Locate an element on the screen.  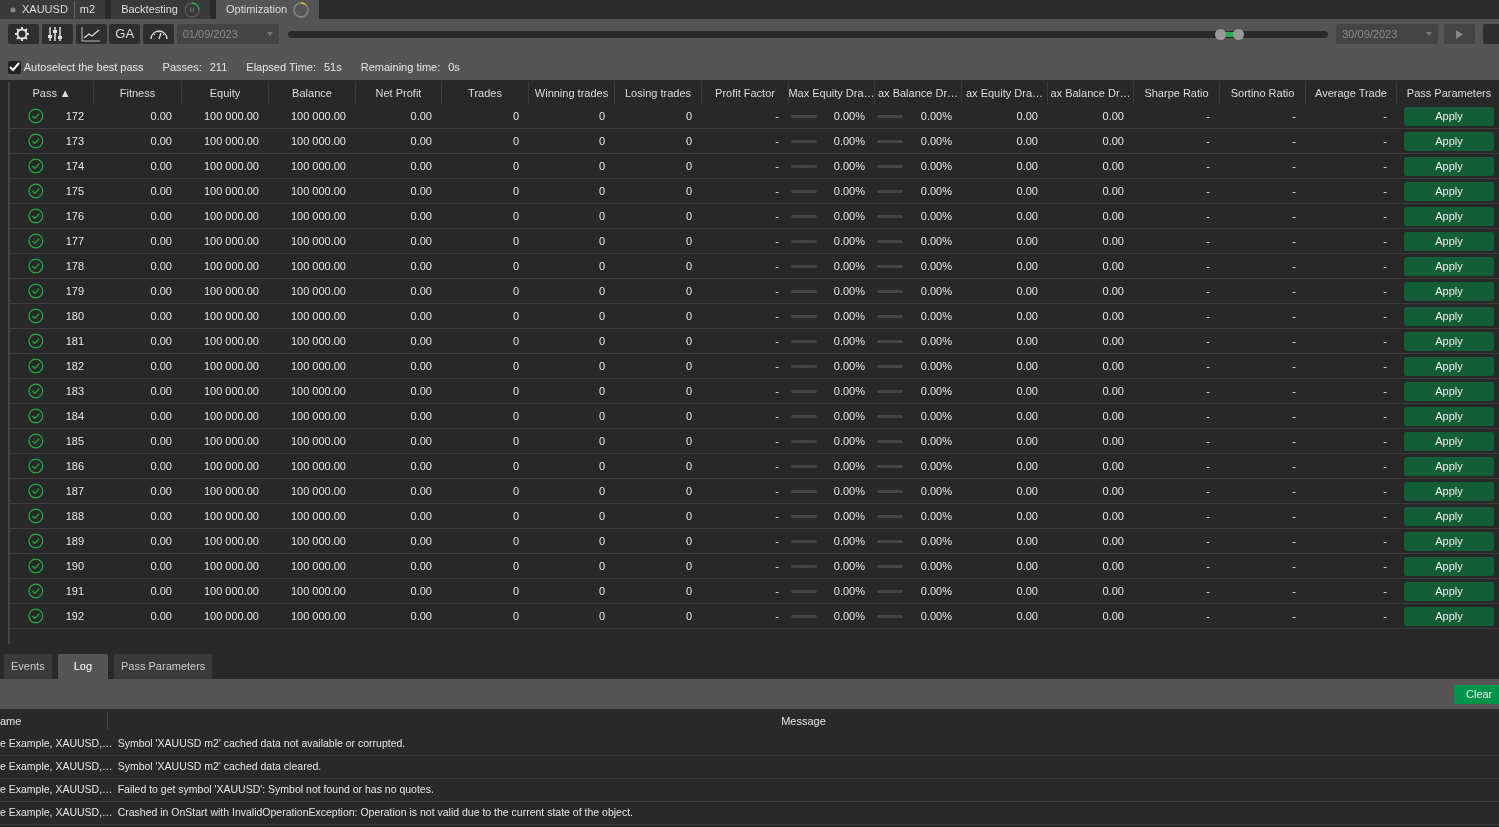
tab: Pass Parameters is located at coordinates (163, 666).